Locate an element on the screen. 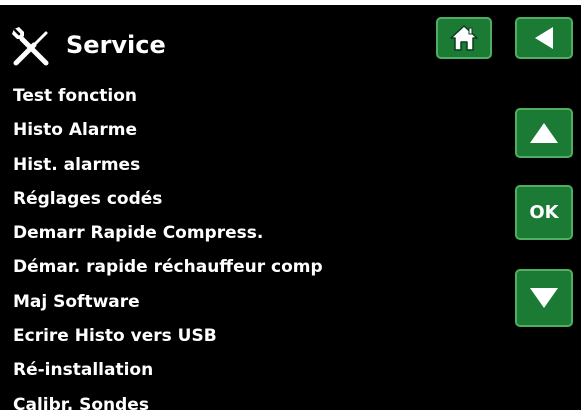  menu-item-test-fonction: Test fonction is located at coordinates (168, 96).